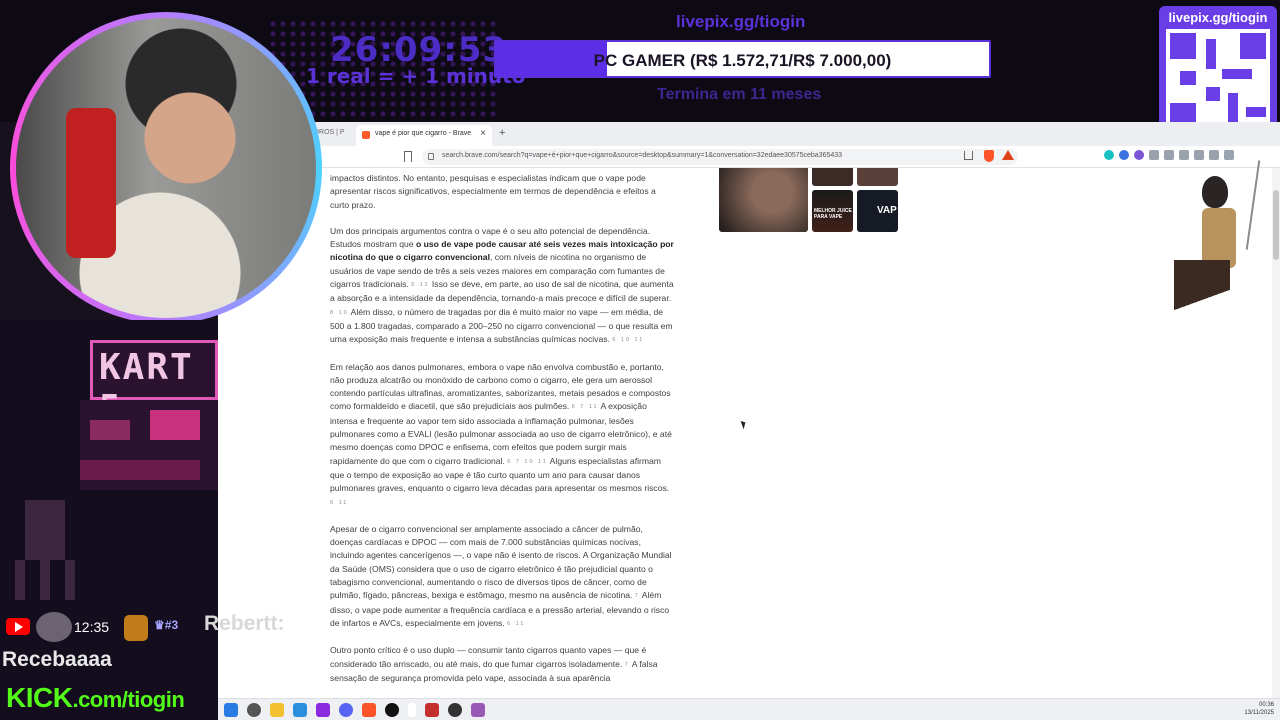  Describe the element at coordinates (95, 697) in the screenshot. I see `kick-channel-link: KICK.com/tiogin` at that location.